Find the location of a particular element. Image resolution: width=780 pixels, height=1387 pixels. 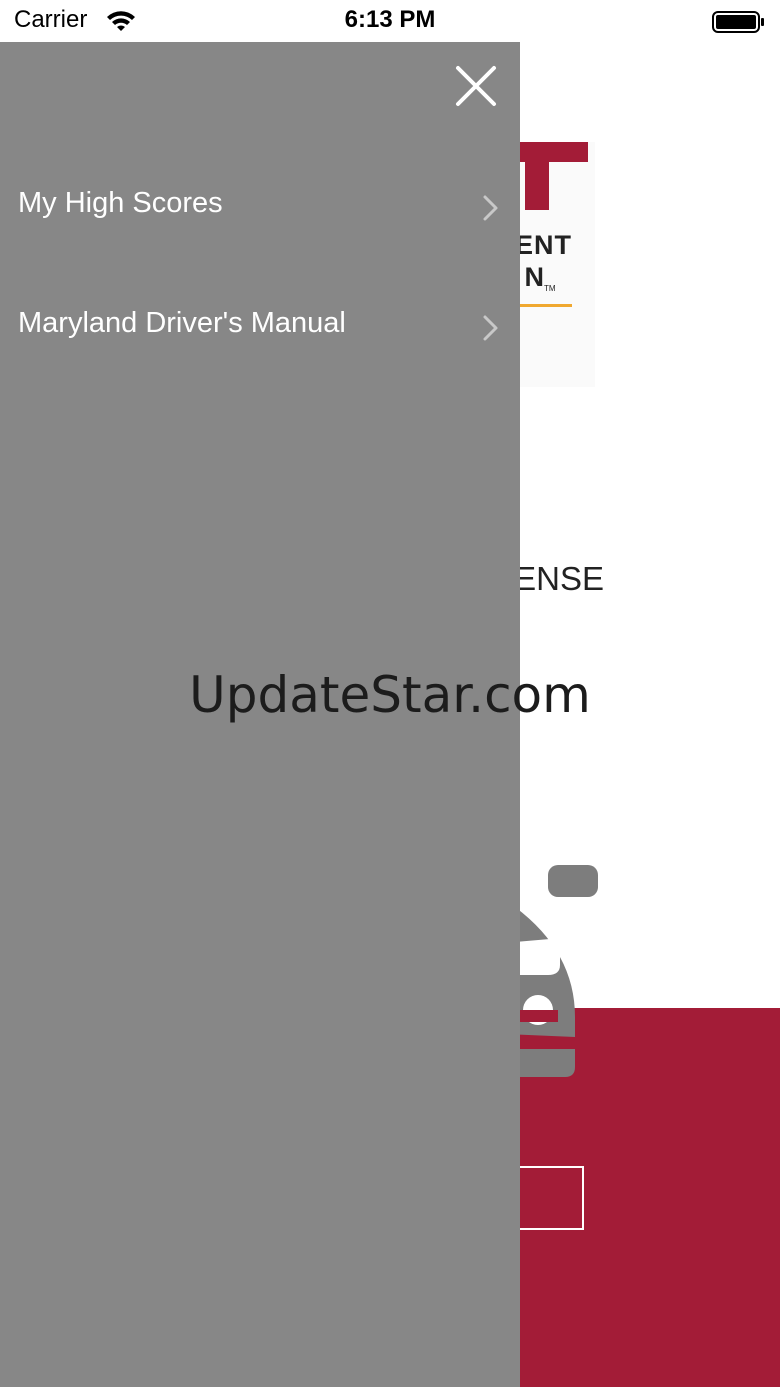

status-time: 6:13 PM is located at coordinates (390, 19).